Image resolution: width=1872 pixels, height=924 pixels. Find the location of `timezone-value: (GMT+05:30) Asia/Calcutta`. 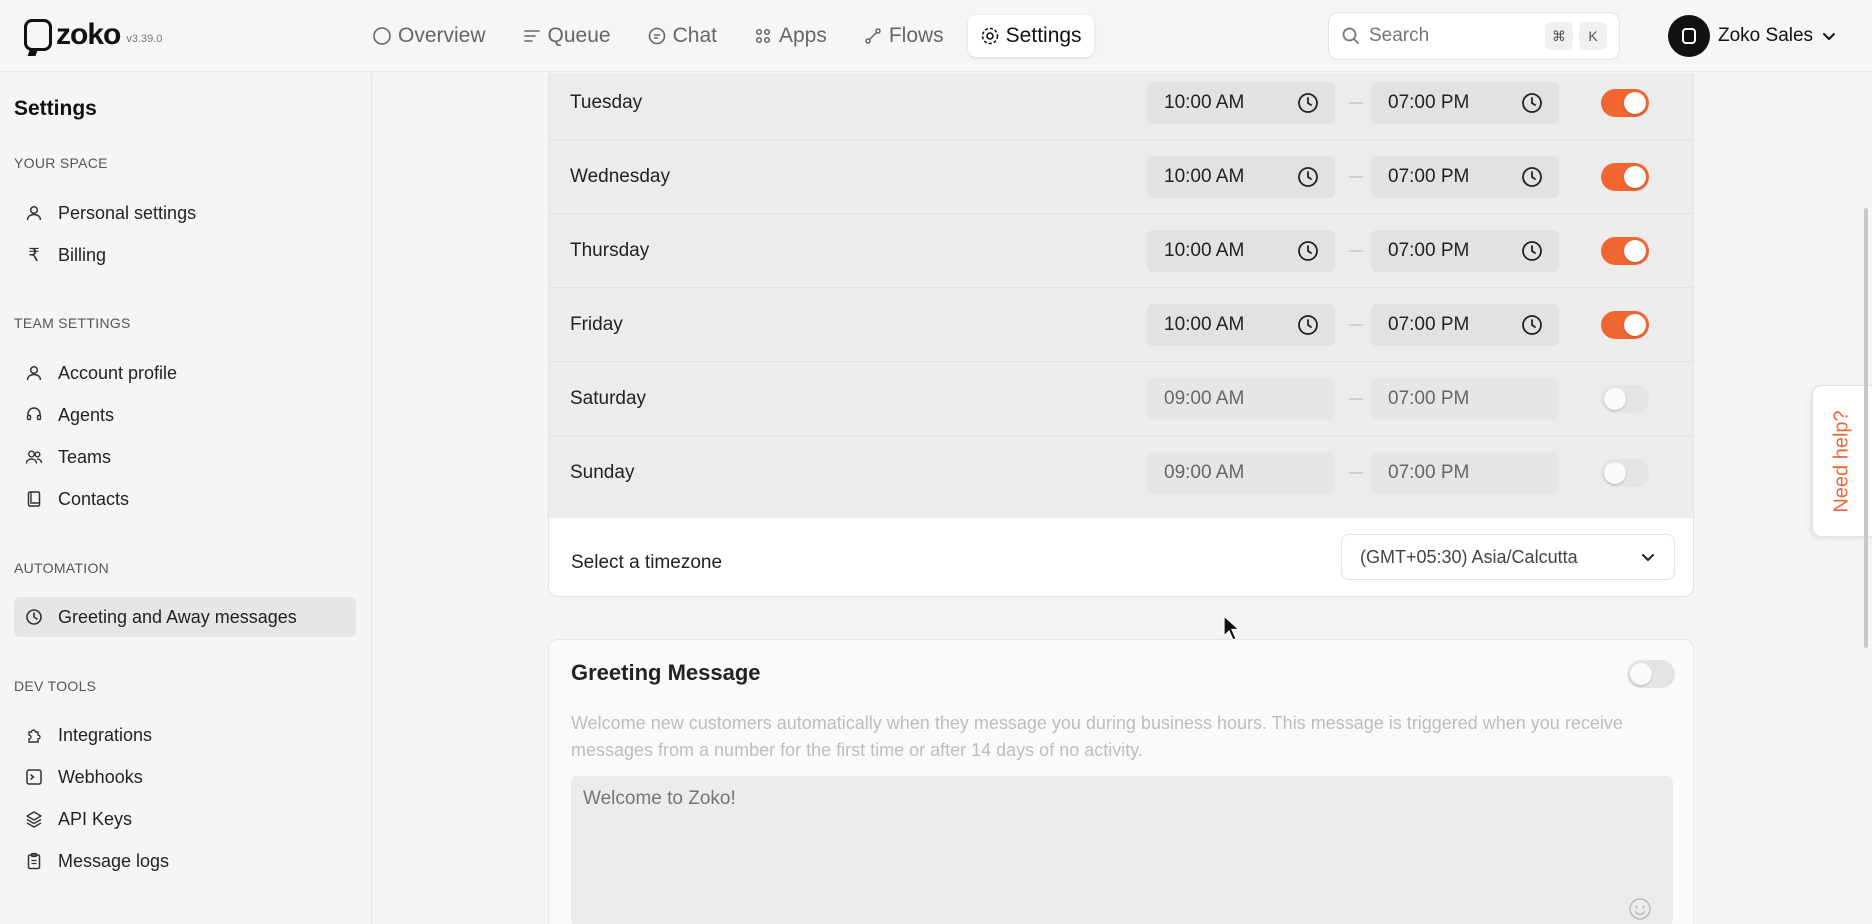

timezone-value: (GMT+05:30) Asia/Calcutta is located at coordinates (1469, 556).